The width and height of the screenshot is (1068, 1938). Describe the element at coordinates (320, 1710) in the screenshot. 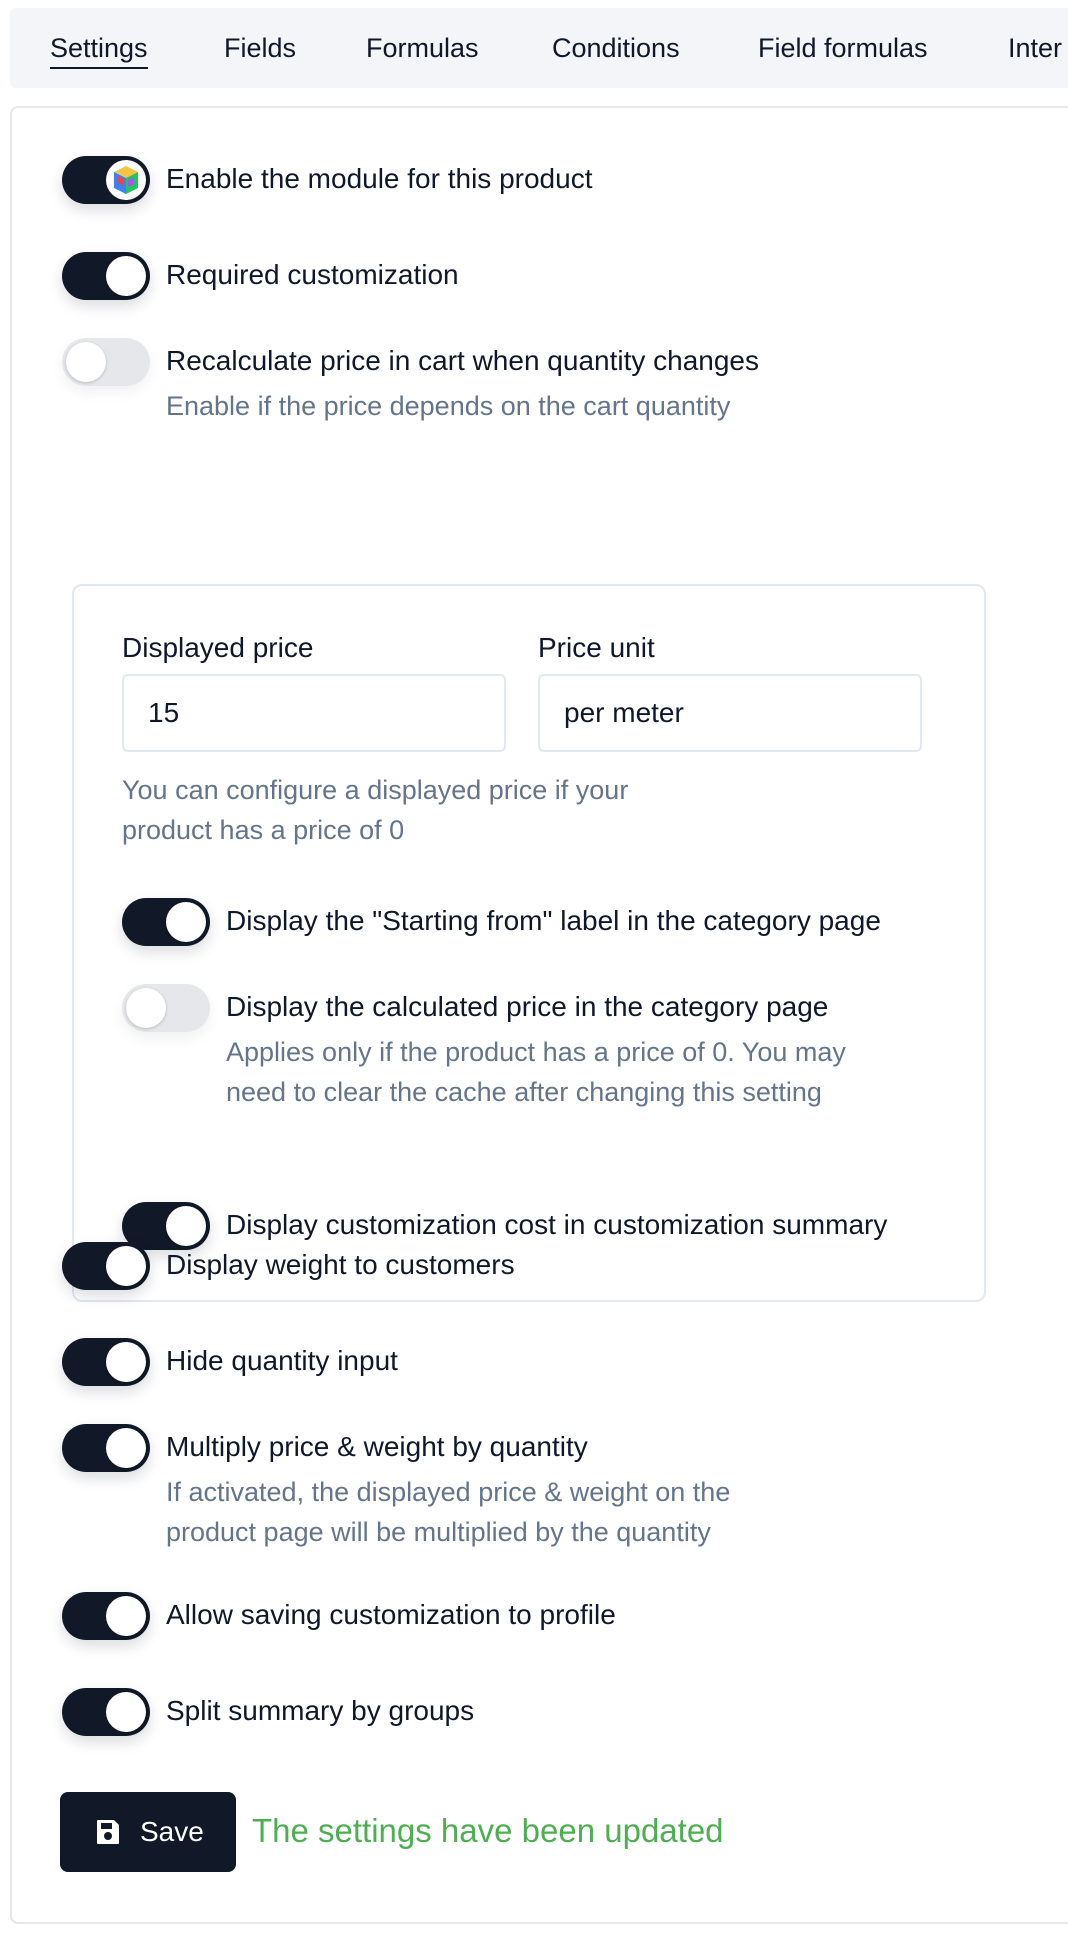

I see `split-summary-label: Split summary by groups` at that location.